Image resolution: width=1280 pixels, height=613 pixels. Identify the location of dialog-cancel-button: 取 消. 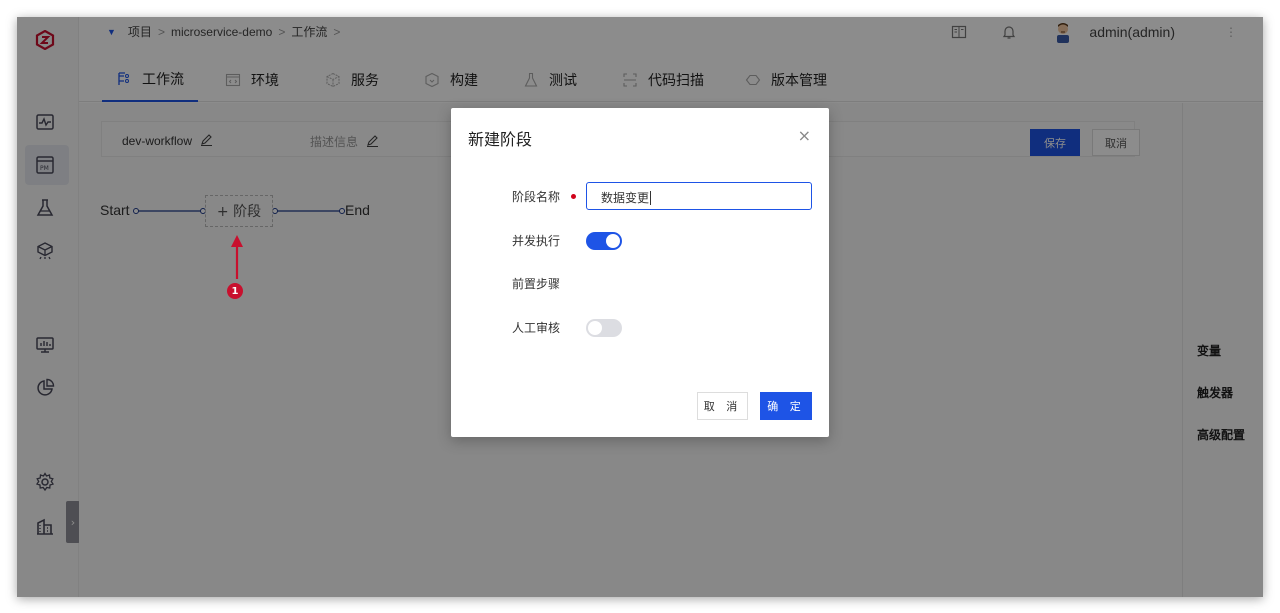
(722, 406).